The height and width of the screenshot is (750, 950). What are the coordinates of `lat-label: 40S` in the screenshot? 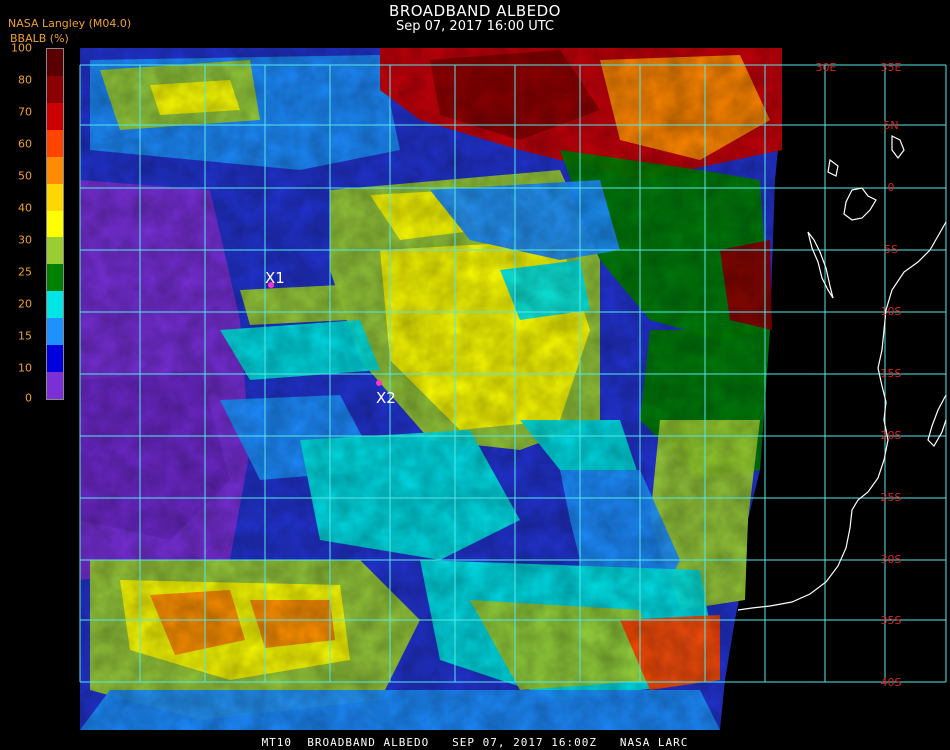 It's located at (891, 682).